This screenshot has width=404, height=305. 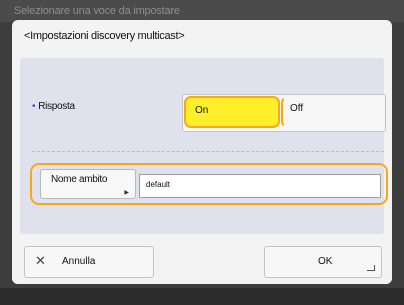 What do you see at coordinates (97, 11) in the screenshot?
I see `background-header-text: Selezionare una voce da impostare` at bounding box center [97, 11].